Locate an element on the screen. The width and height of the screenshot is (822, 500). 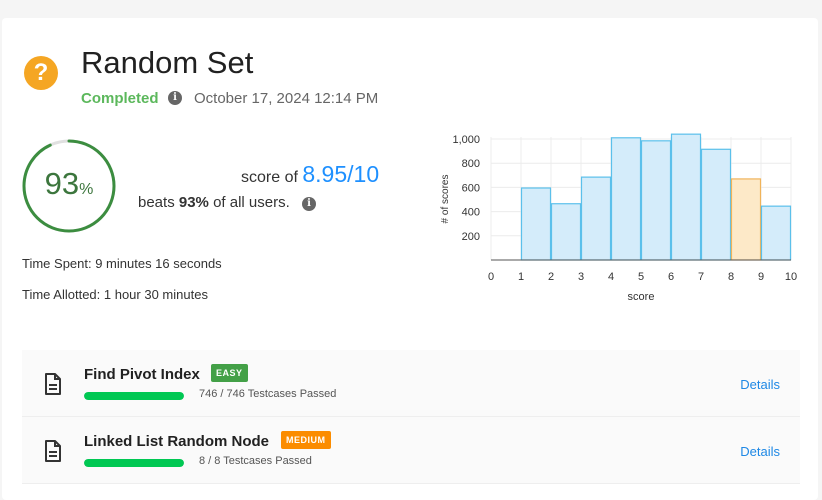
percentile-sign: % is located at coordinates (86, 189).